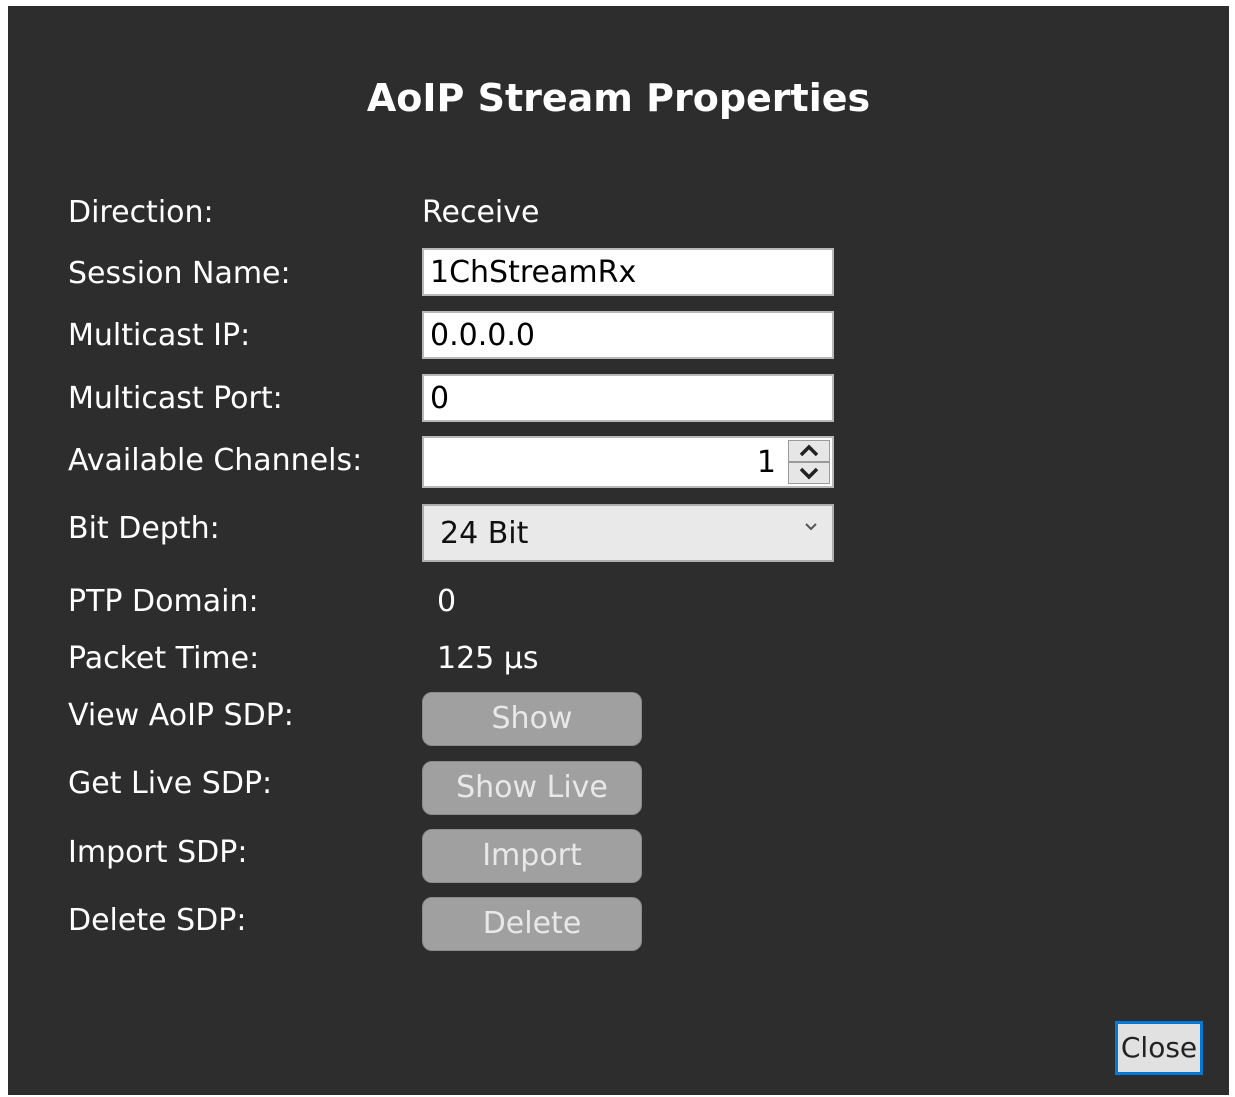 The height and width of the screenshot is (1097, 1235). I want to click on import-sdp-label: Import SDP:, so click(158, 852).